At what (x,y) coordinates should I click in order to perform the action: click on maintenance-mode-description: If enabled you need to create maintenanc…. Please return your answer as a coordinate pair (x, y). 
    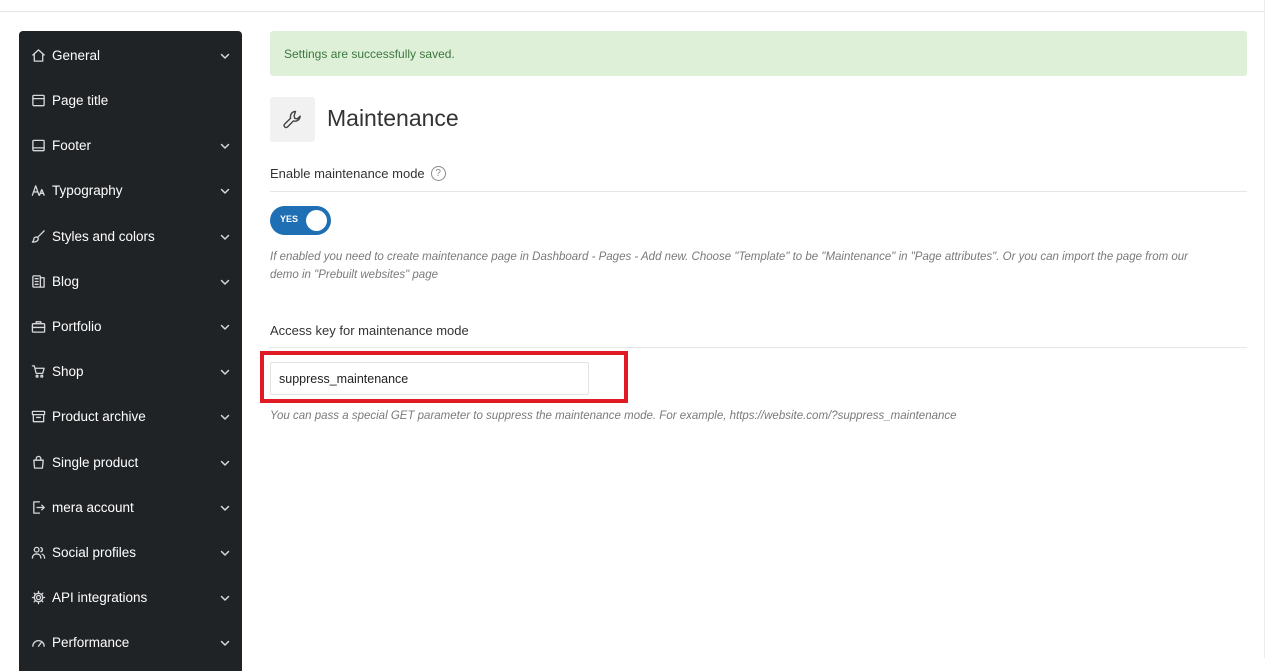
    Looking at the image, I should click on (750, 266).